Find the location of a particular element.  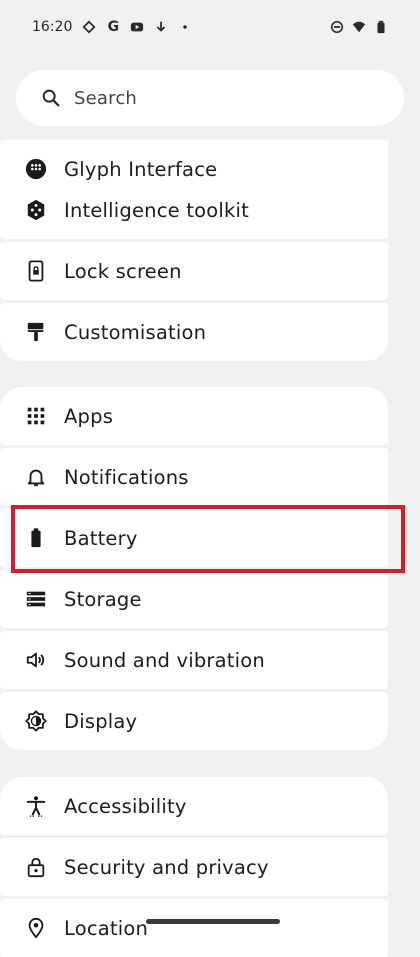

dot-icon is located at coordinates (185, 27).